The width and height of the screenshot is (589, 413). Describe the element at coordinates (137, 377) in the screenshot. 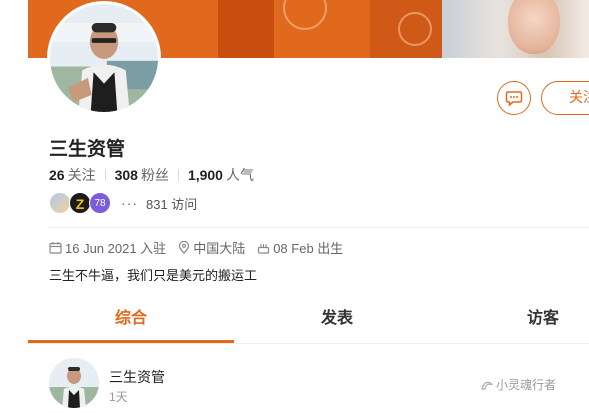

I see `post-author-name: 三生资管` at that location.